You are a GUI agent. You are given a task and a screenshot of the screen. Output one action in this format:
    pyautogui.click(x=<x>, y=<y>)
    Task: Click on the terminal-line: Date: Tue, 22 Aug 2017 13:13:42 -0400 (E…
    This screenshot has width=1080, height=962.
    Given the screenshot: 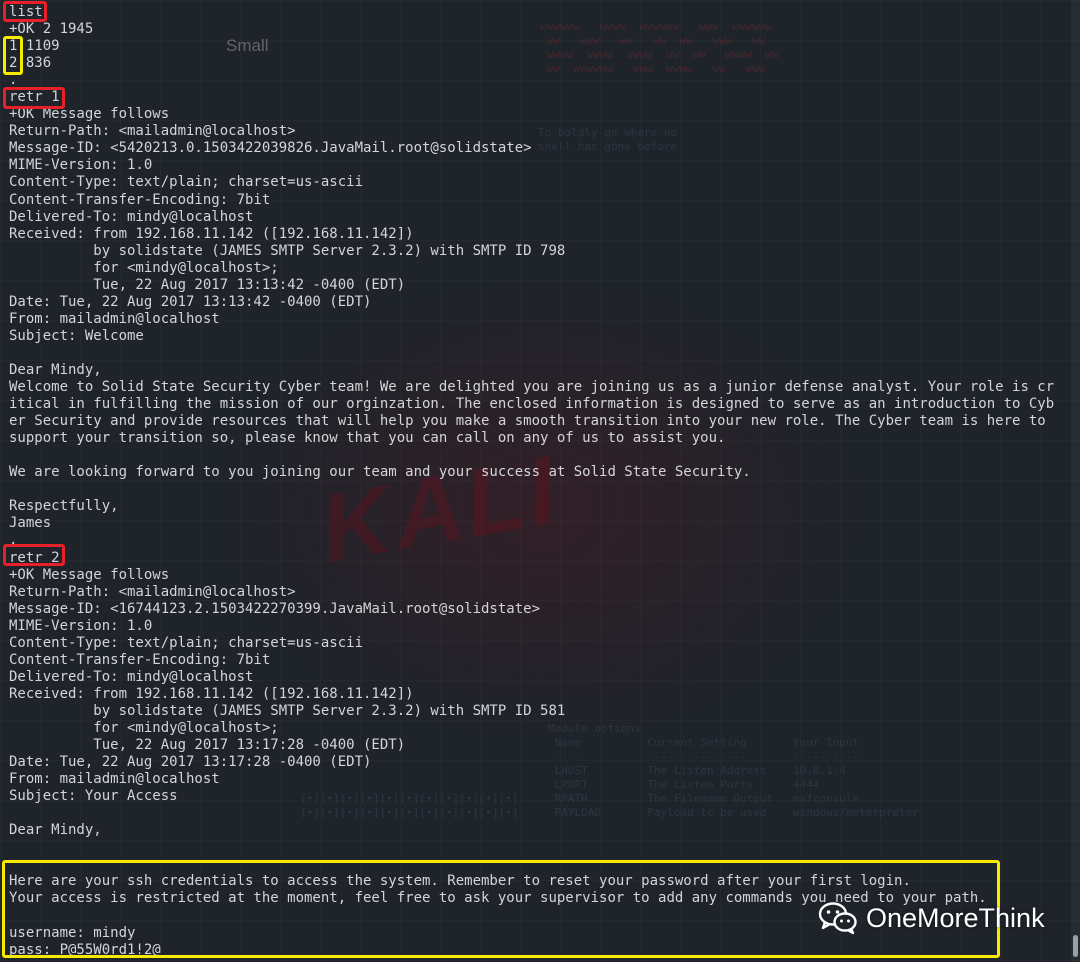 What is the action you would take?
    pyautogui.click(x=190, y=301)
    